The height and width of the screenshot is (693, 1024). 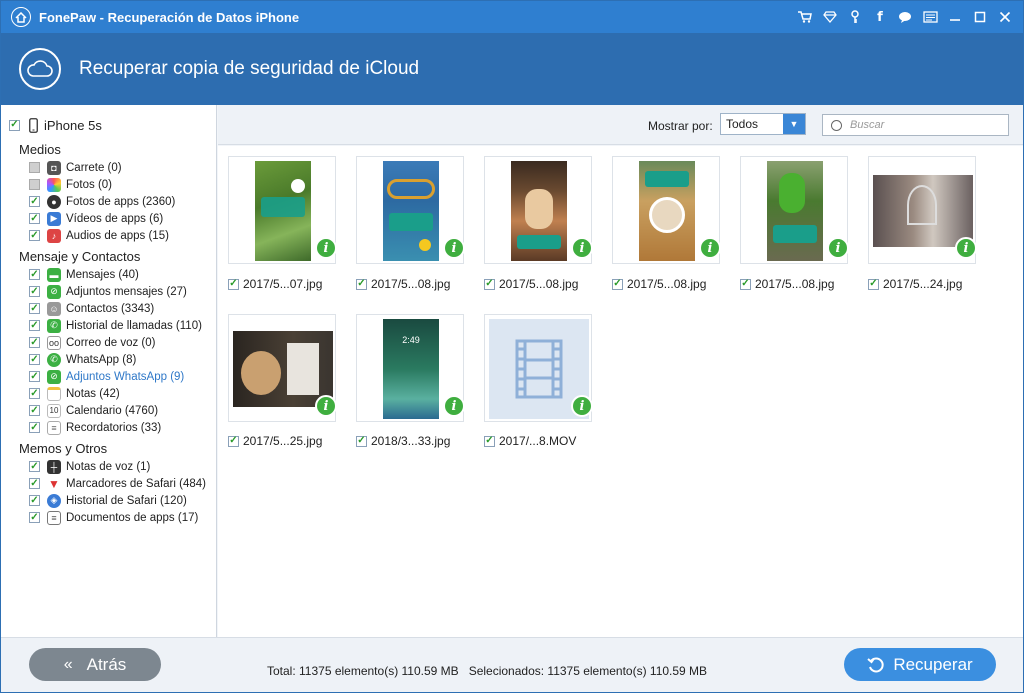 What do you see at coordinates (73, 125) in the screenshot?
I see `device-name: iPhone 5s` at bounding box center [73, 125].